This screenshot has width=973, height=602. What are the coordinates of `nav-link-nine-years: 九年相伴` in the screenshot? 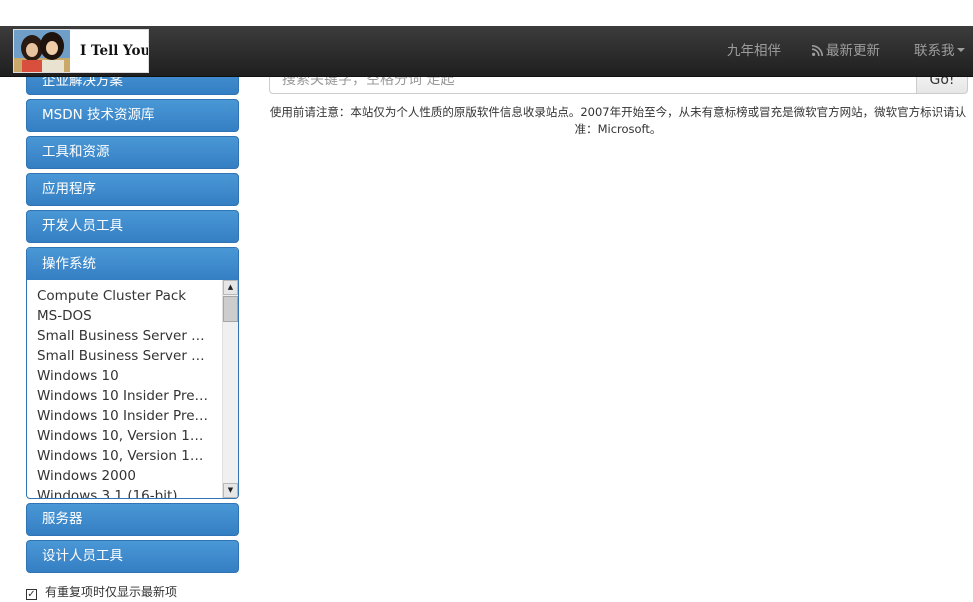 It's located at (754, 51).